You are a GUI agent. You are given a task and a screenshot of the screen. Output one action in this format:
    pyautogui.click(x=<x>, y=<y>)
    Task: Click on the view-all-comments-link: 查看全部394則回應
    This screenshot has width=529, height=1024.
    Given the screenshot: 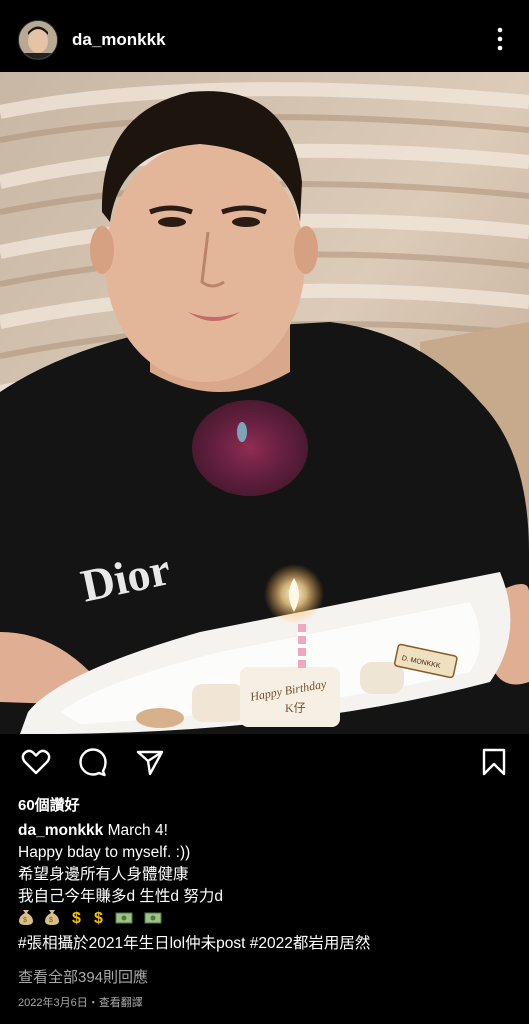 What is the action you would take?
    pyautogui.click(x=83, y=976)
    